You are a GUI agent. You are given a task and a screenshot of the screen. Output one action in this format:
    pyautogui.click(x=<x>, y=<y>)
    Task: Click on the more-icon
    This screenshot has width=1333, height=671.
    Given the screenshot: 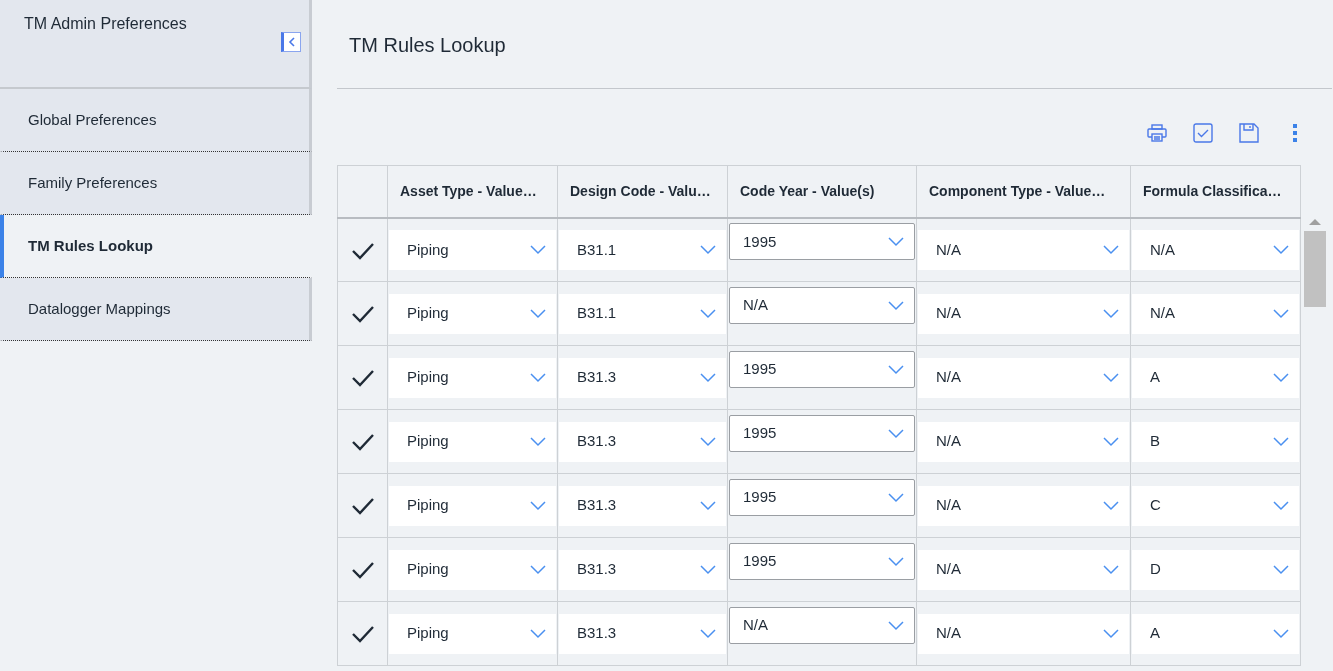 What is the action you would take?
    pyautogui.click(x=1295, y=133)
    